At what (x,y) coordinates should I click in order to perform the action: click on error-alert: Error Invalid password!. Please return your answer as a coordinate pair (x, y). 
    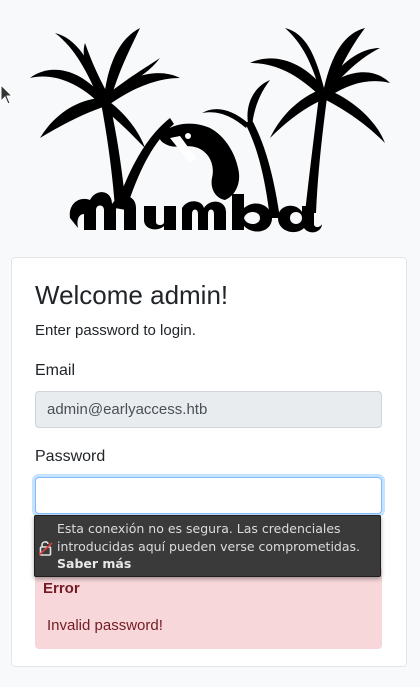
    Looking at the image, I should click on (208, 609).